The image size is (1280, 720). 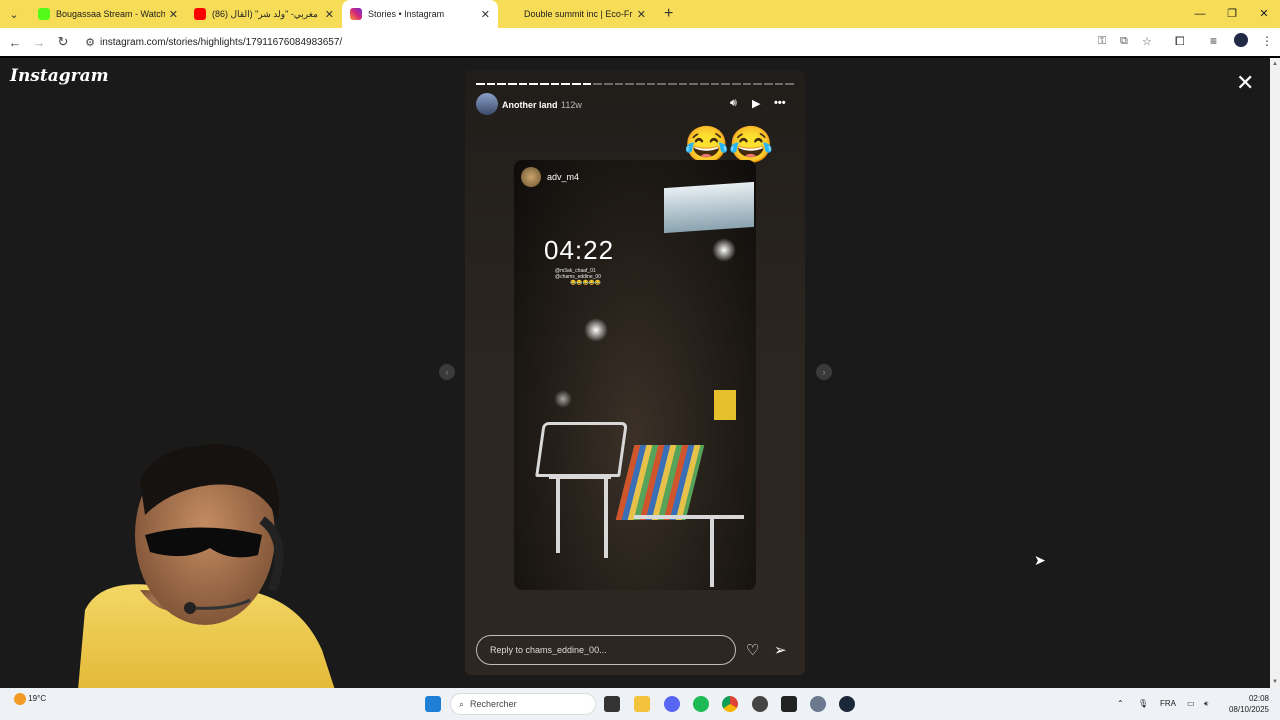 What do you see at coordinates (672, 704) in the screenshot?
I see `discord-icon` at bounding box center [672, 704].